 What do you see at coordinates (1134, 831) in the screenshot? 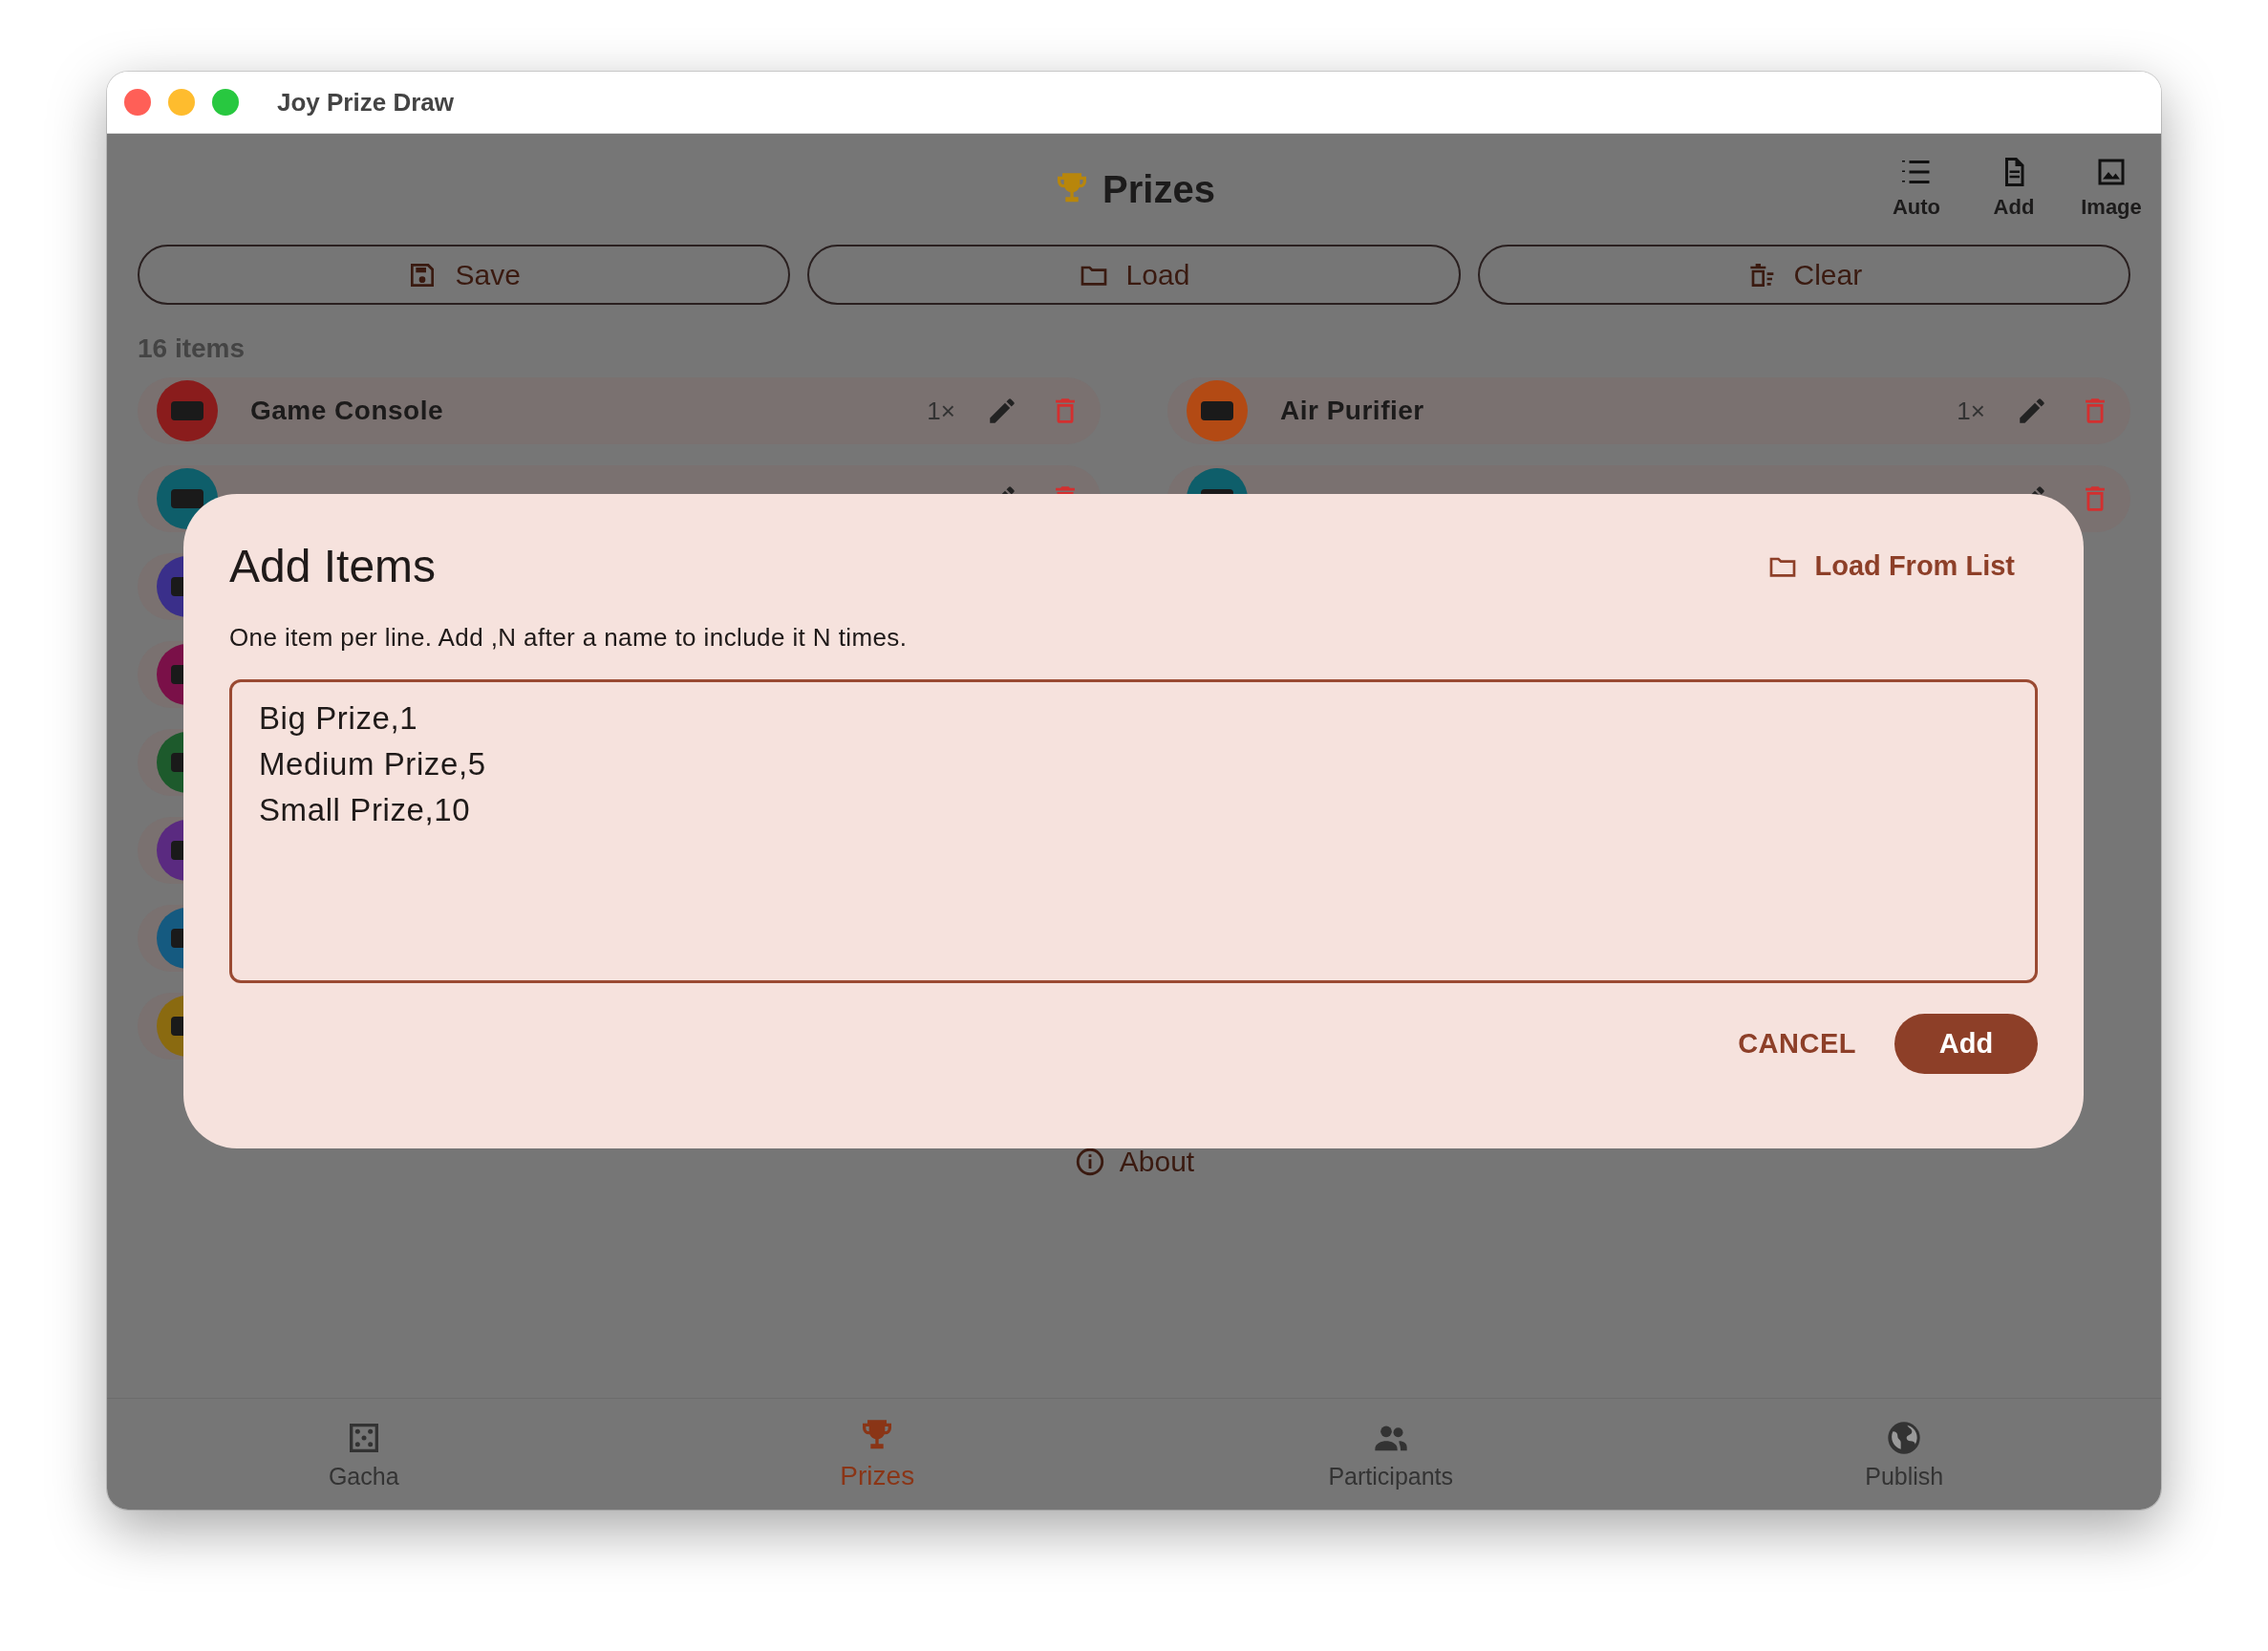
I see `items-textarea: Big Prize,1 Medium Prize,5 Small Prize,10` at bounding box center [1134, 831].